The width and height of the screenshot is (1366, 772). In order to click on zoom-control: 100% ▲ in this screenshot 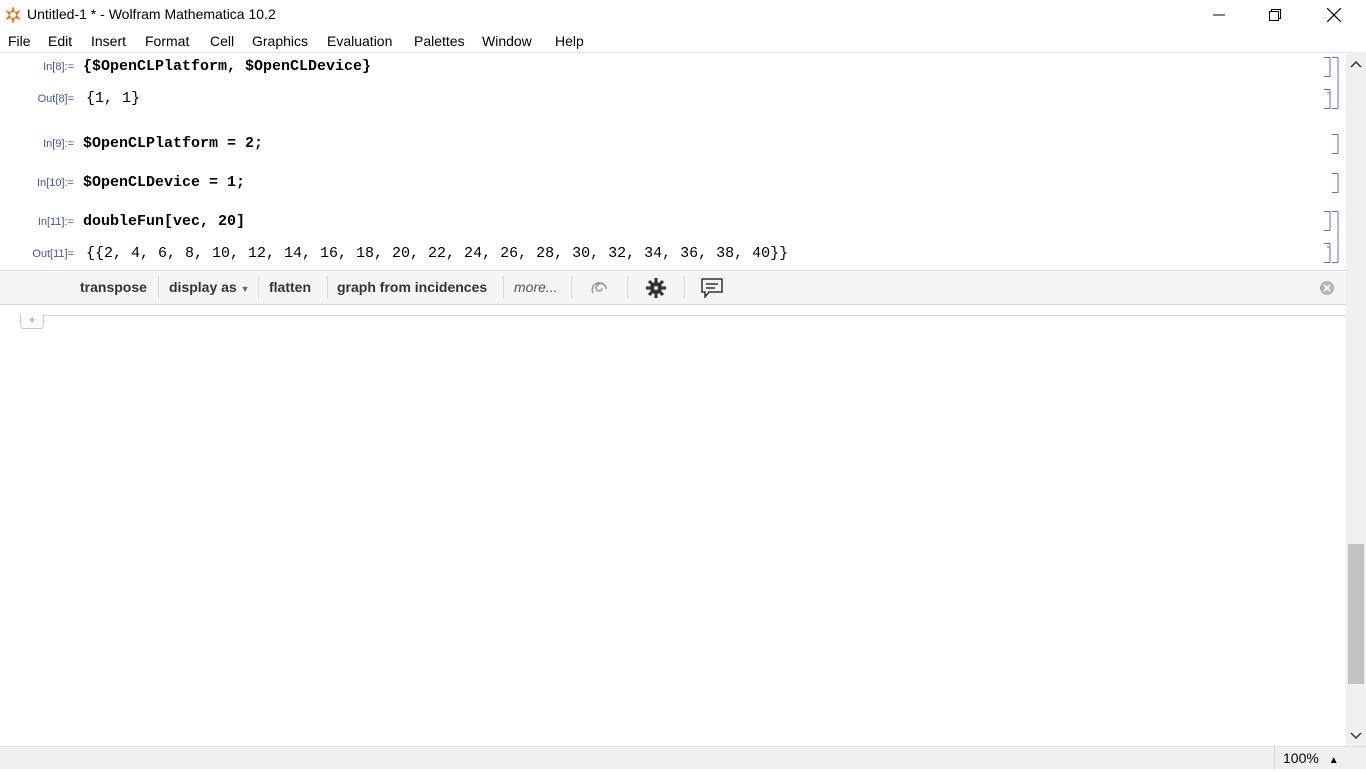, I will do `click(1314, 758)`.